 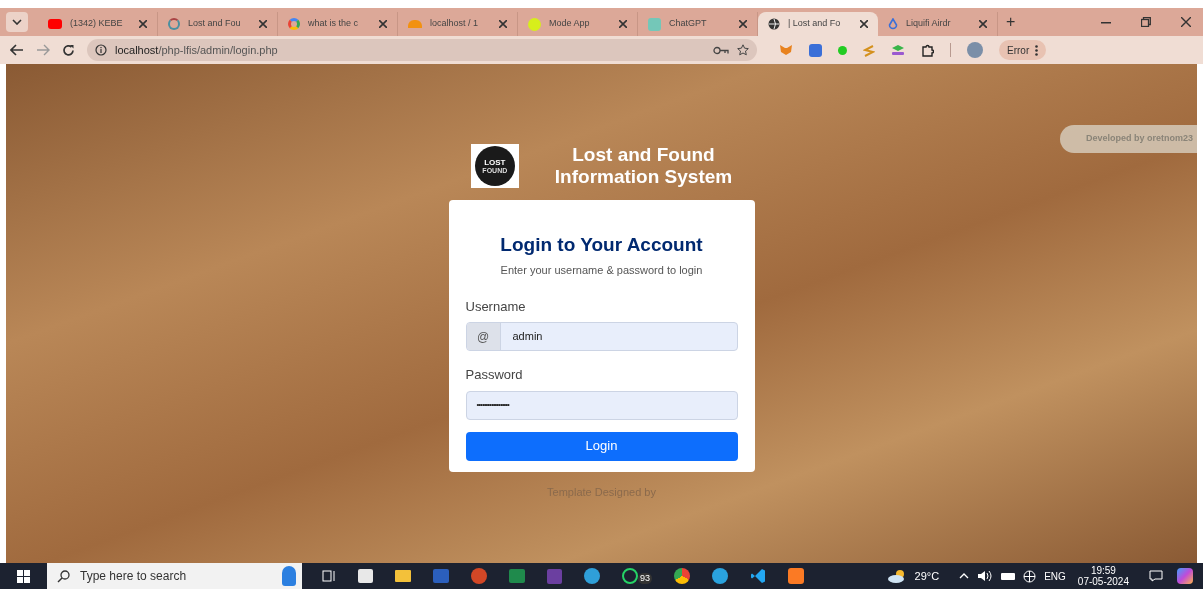 I want to click on temperature: 29°C, so click(x=927, y=576).